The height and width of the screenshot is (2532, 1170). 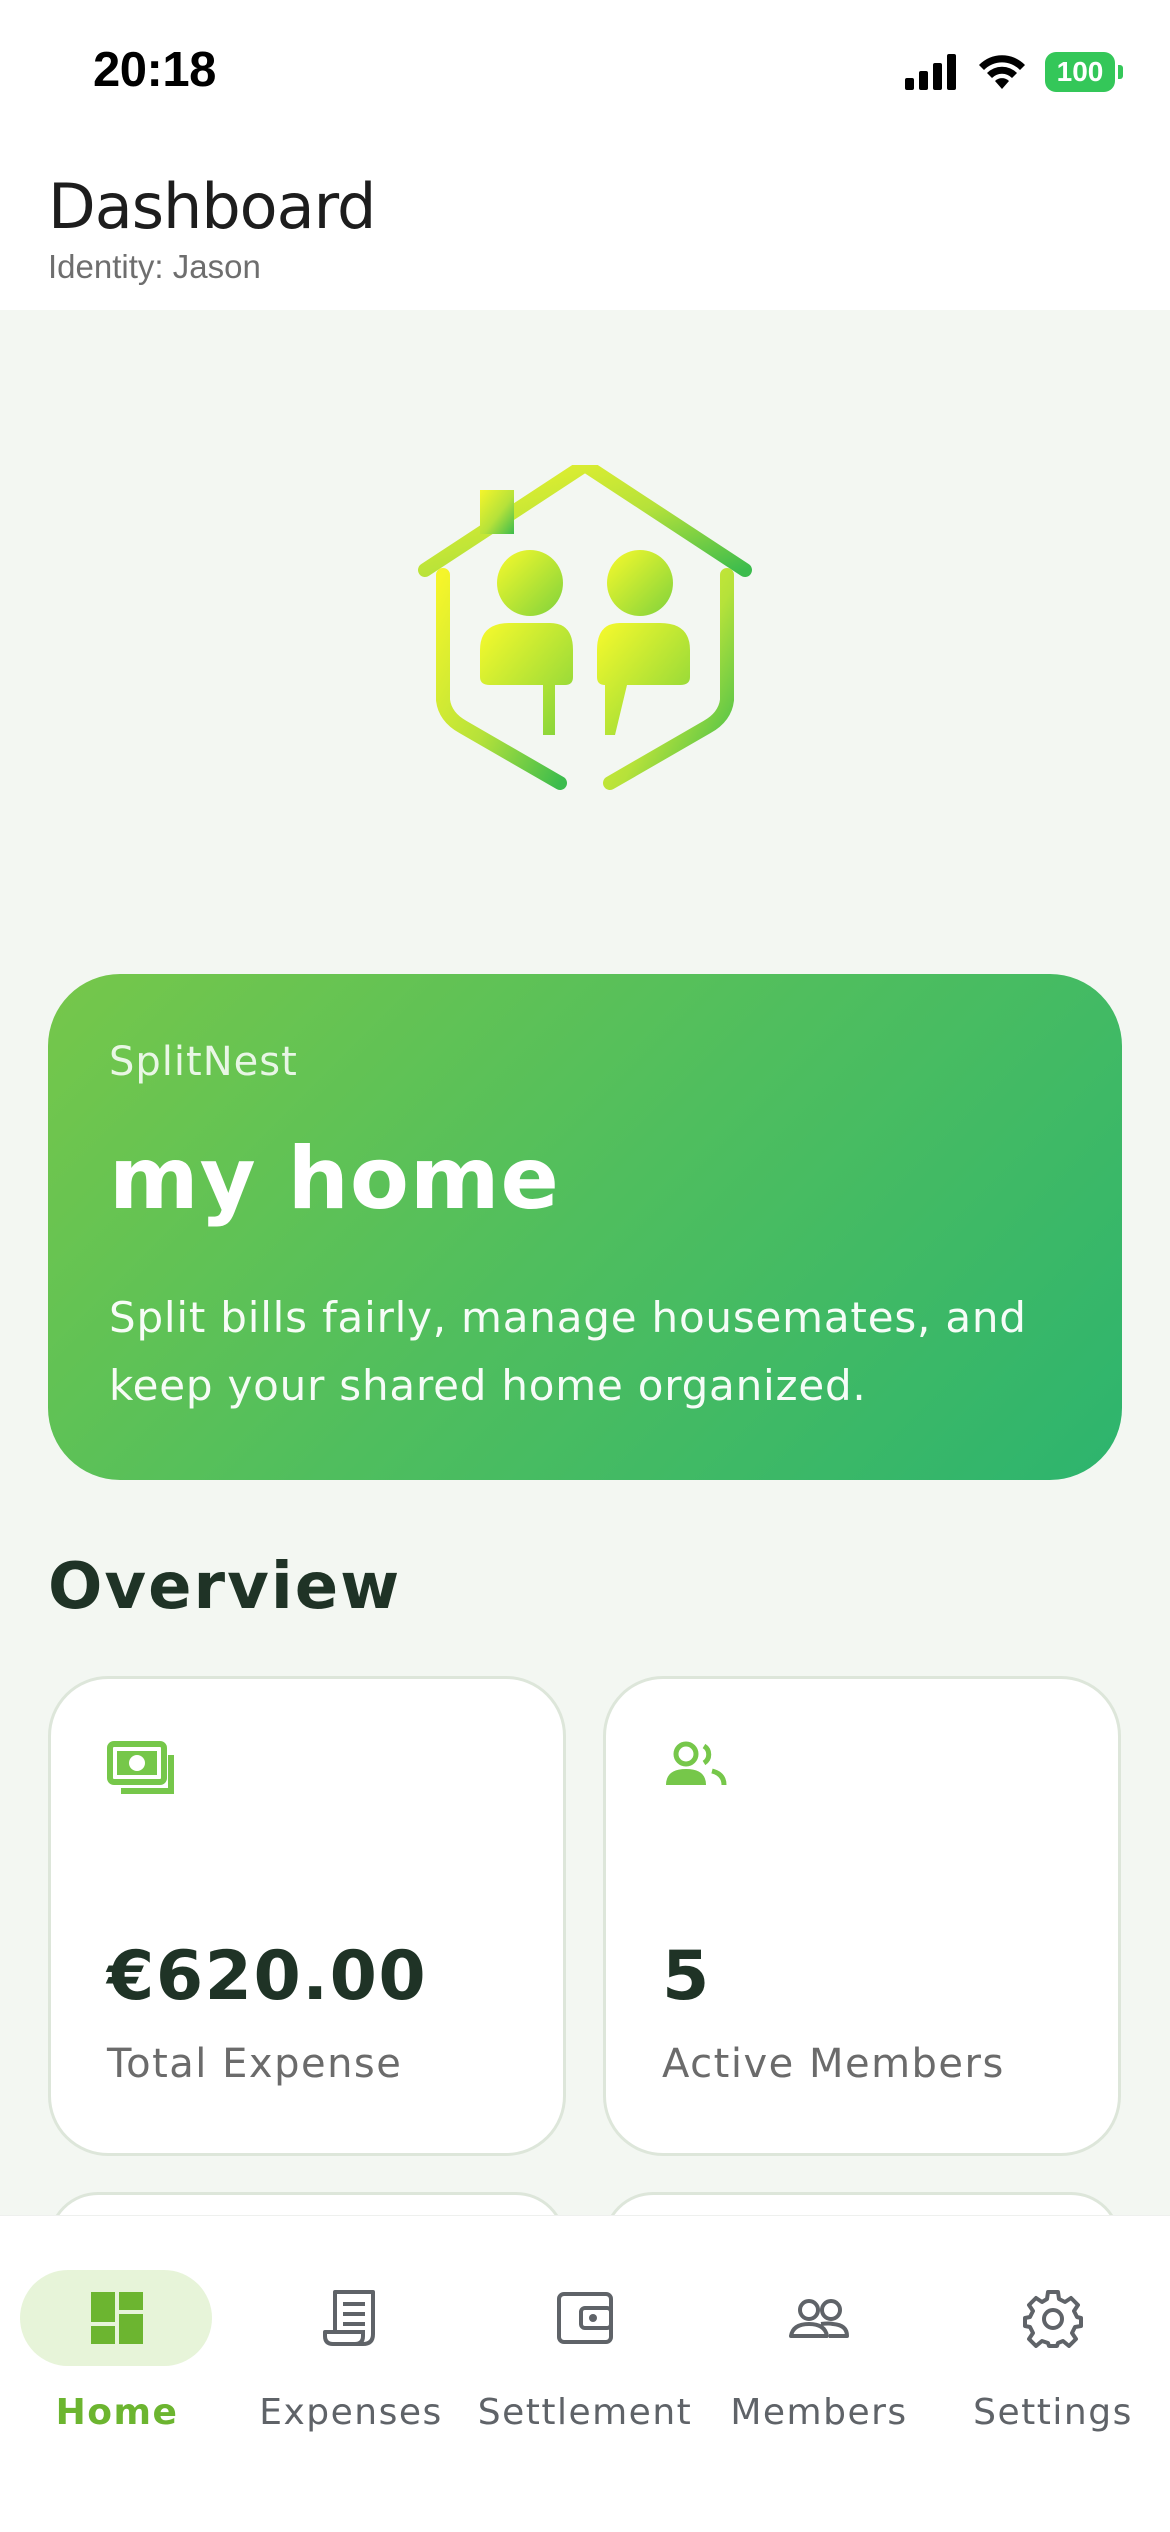 I want to click on nav-label-expenses: Expenses, so click(x=351, y=2412).